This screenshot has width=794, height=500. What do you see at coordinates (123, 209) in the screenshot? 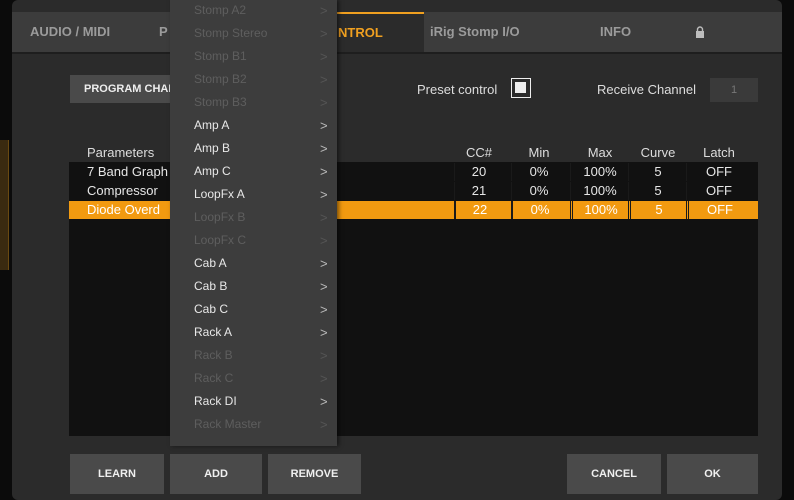
I see `row-name: Diode Overd` at bounding box center [123, 209].